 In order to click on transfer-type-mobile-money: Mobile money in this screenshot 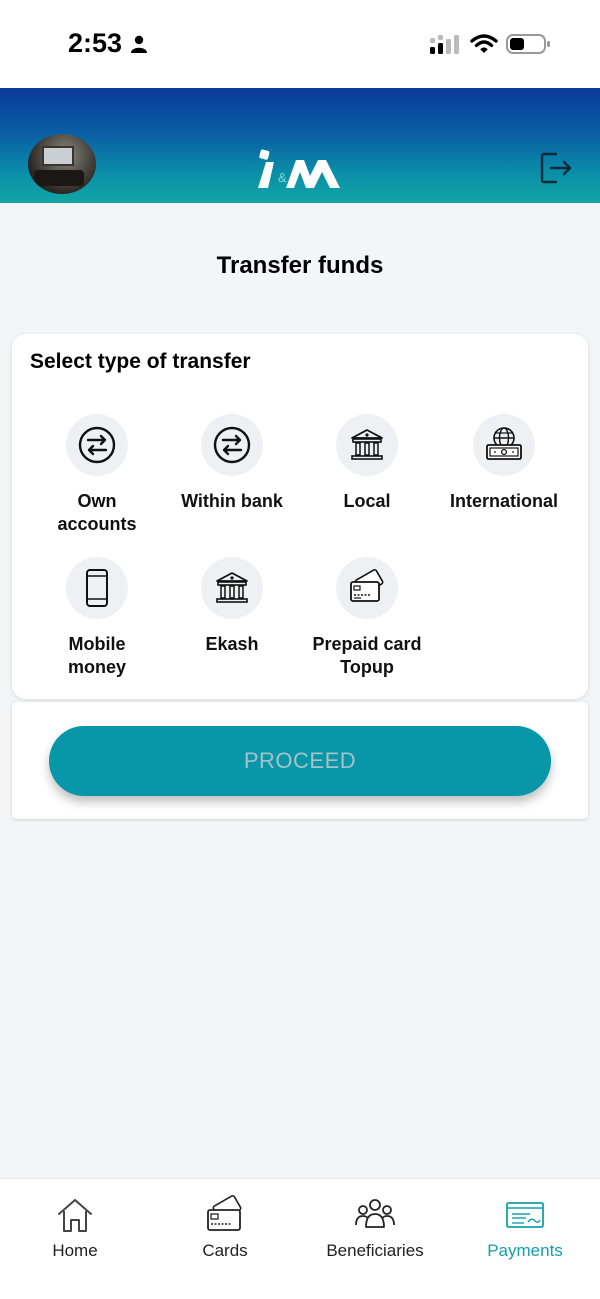, I will do `click(97, 618)`.